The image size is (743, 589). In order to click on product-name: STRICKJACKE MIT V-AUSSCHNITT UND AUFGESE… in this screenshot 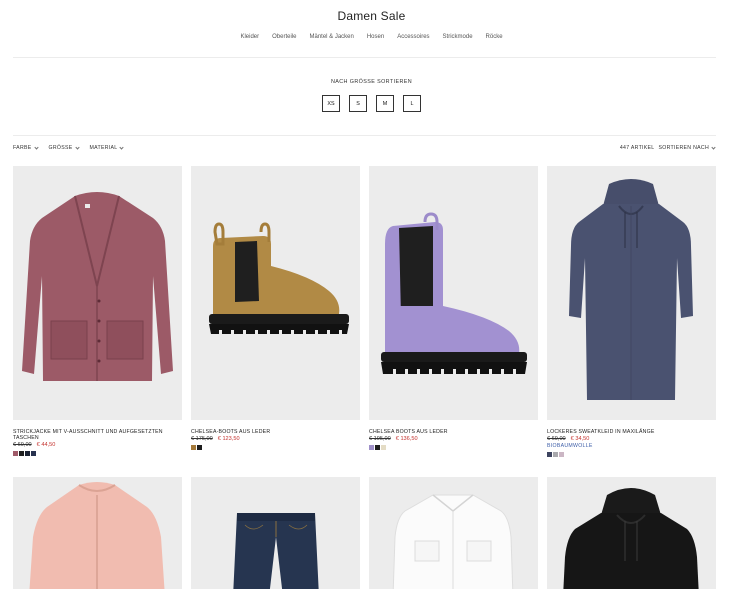, I will do `click(97, 435)`.